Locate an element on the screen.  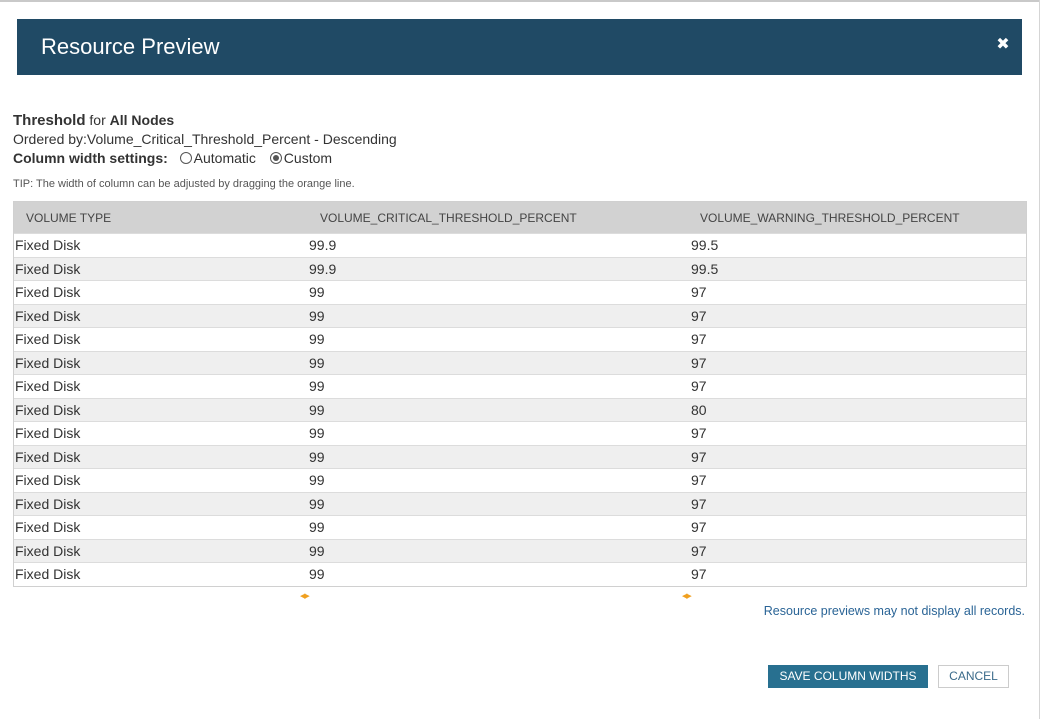
dialog-header: Resource Preview ✖ is located at coordinates (519, 47).